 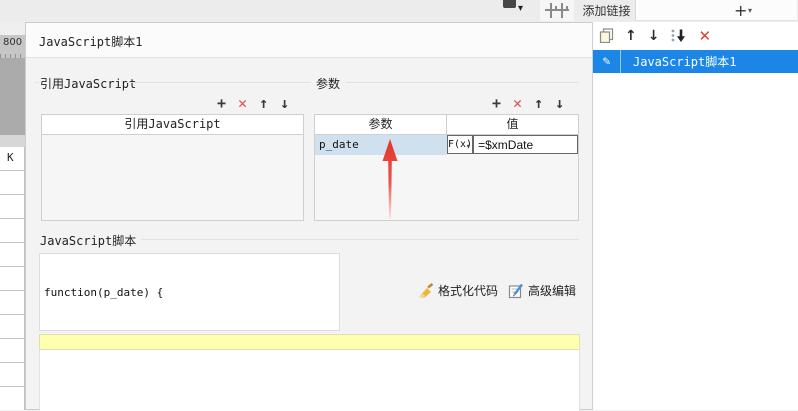 What do you see at coordinates (750, 10) in the screenshot?
I see `add-tab-dropdown-icon: ▾` at bounding box center [750, 10].